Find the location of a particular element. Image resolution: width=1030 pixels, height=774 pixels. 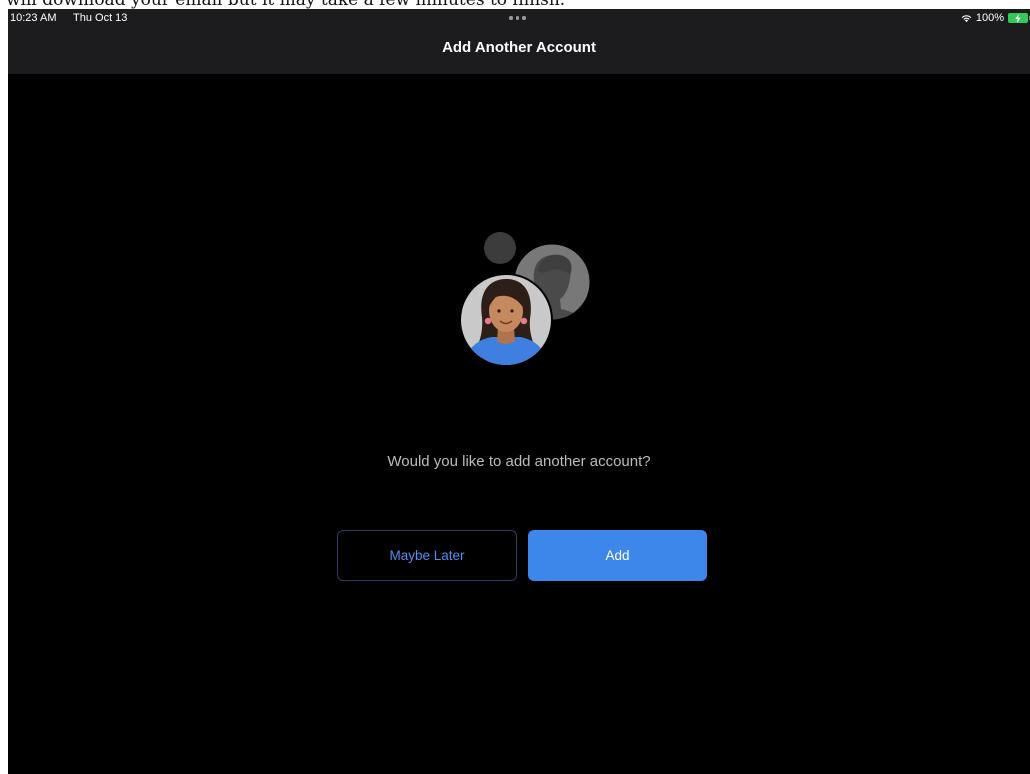

status-date: Thu Oct 13 is located at coordinates (100, 18).